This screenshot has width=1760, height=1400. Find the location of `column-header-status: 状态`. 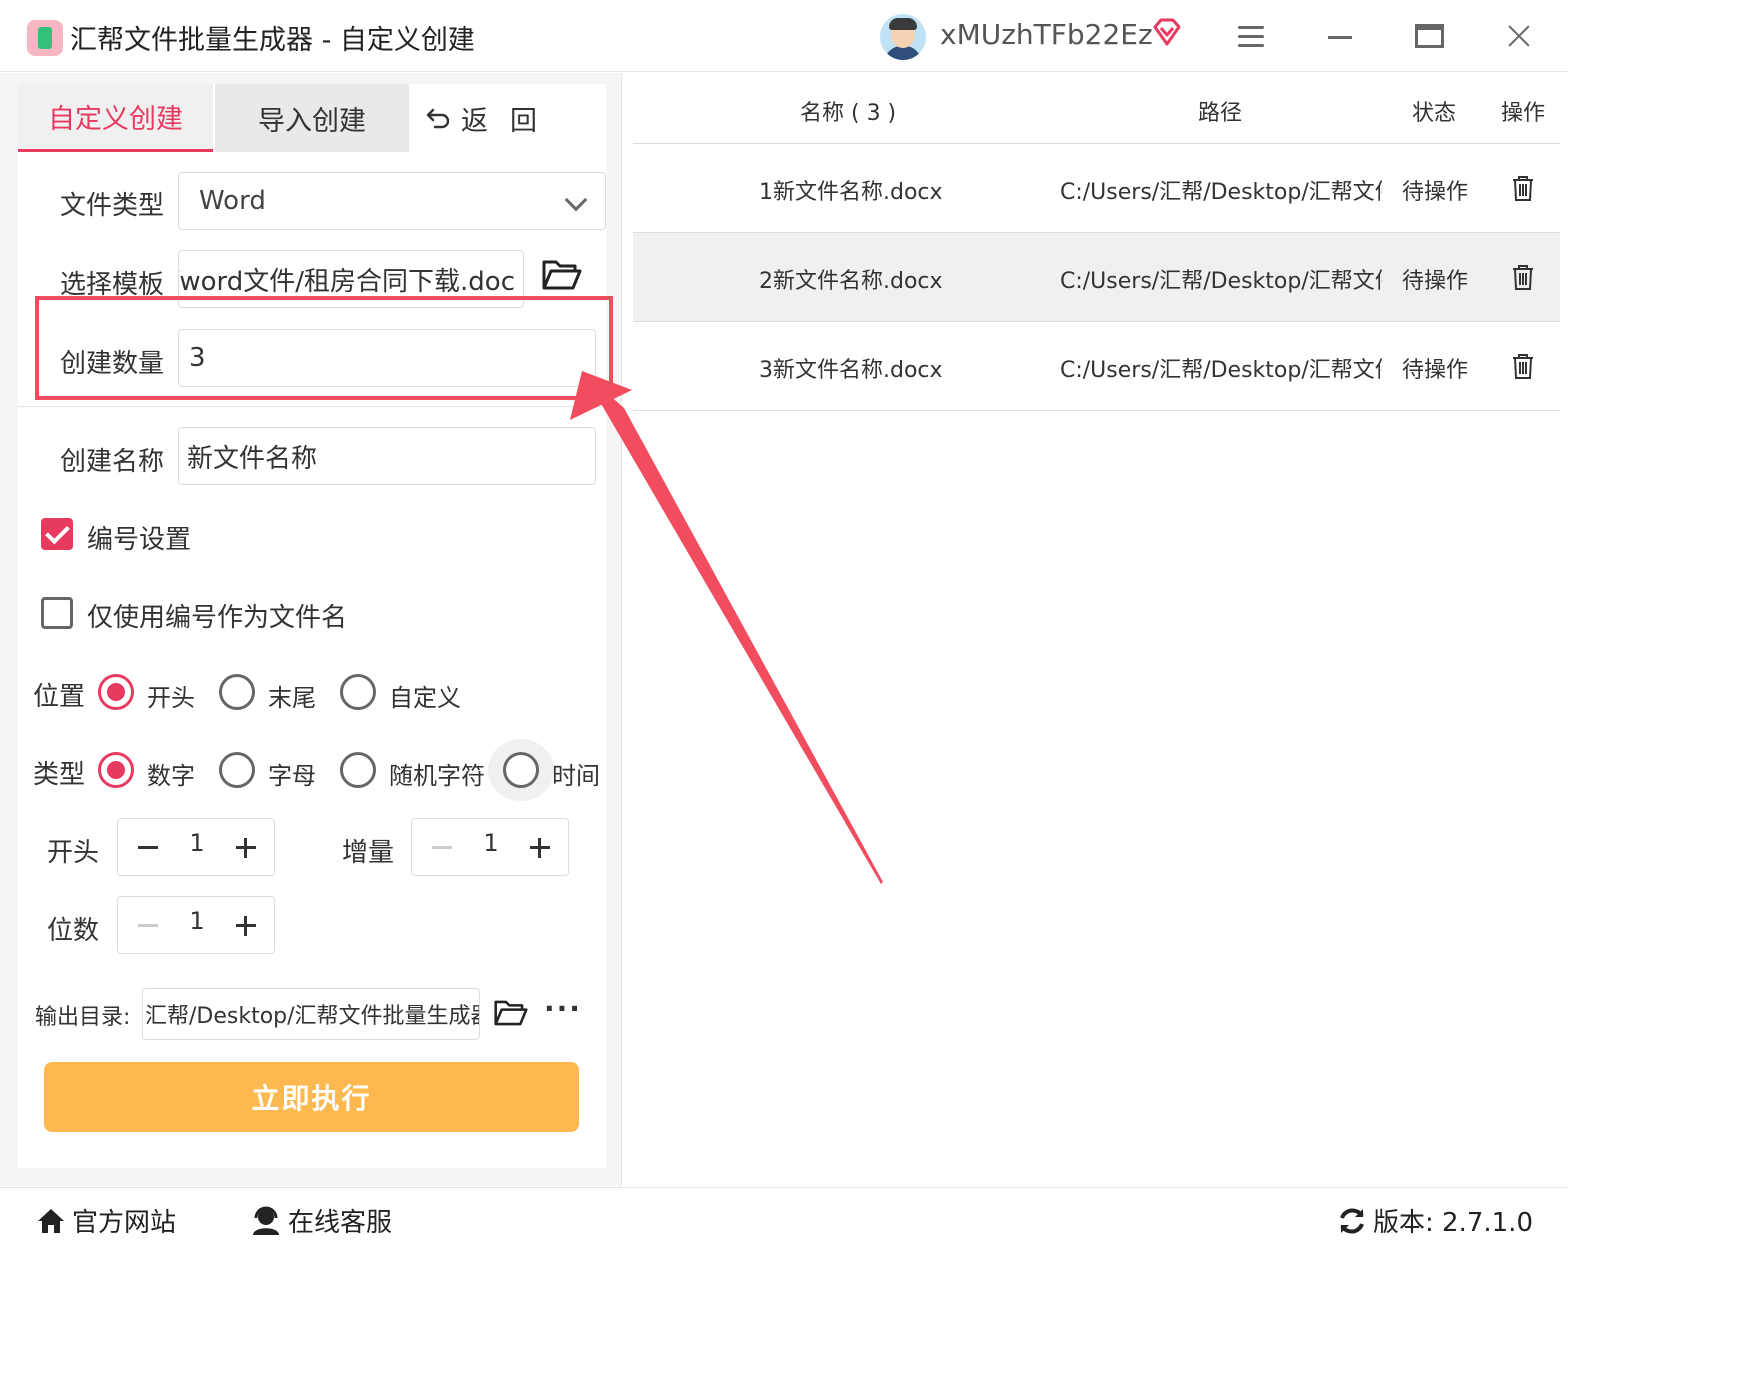

column-header-status: 状态 is located at coordinates (1434, 113).